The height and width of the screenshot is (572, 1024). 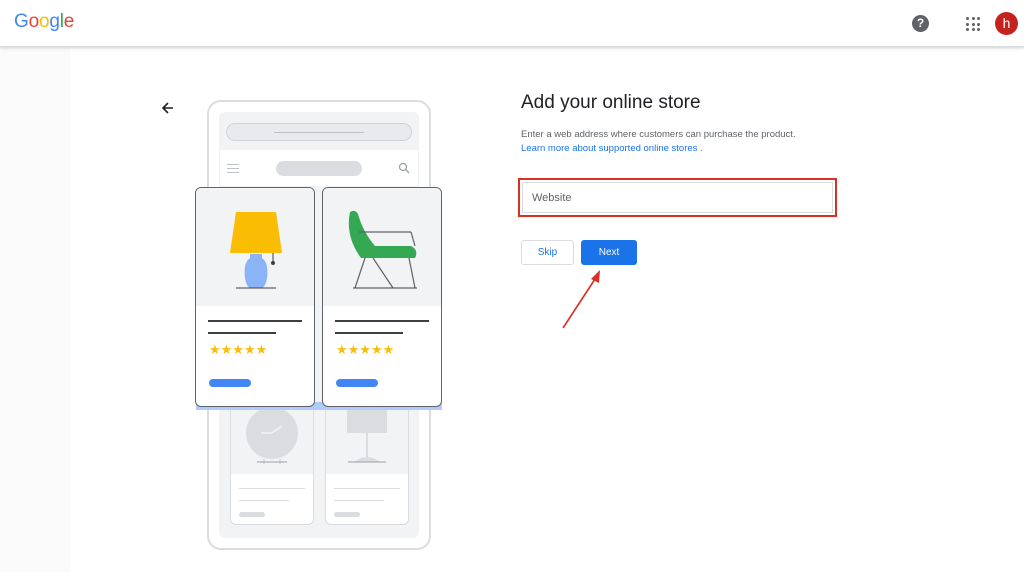 I want to click on back-arrow-icon, so click(x=168, y=108).